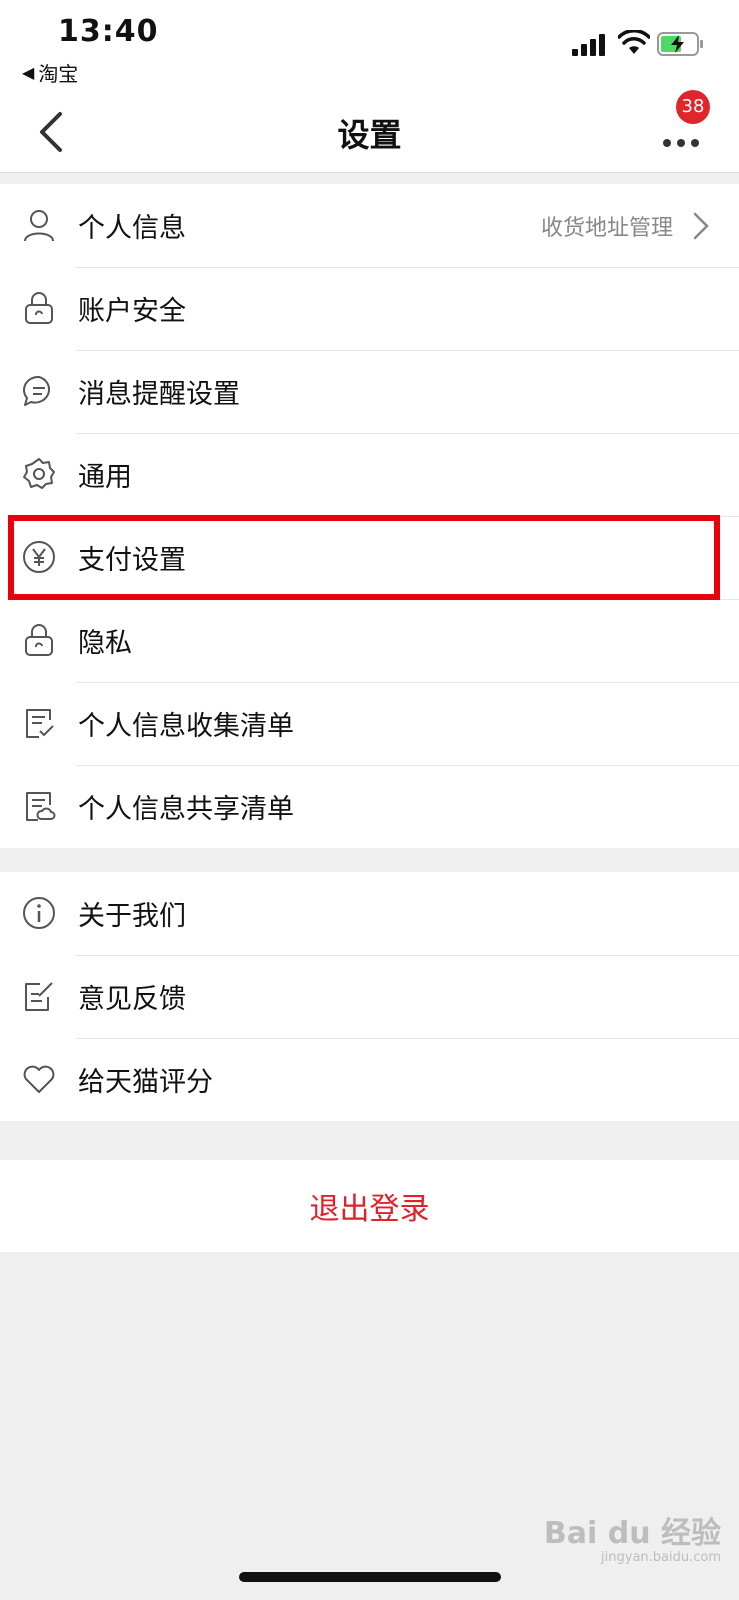 The width and height of the screenshot is (739, 1600). Describe the element at coordinates (369, 723) in the screenshot. I see `settings-item-info-collection-list: 个人信息收集清单` at that location.